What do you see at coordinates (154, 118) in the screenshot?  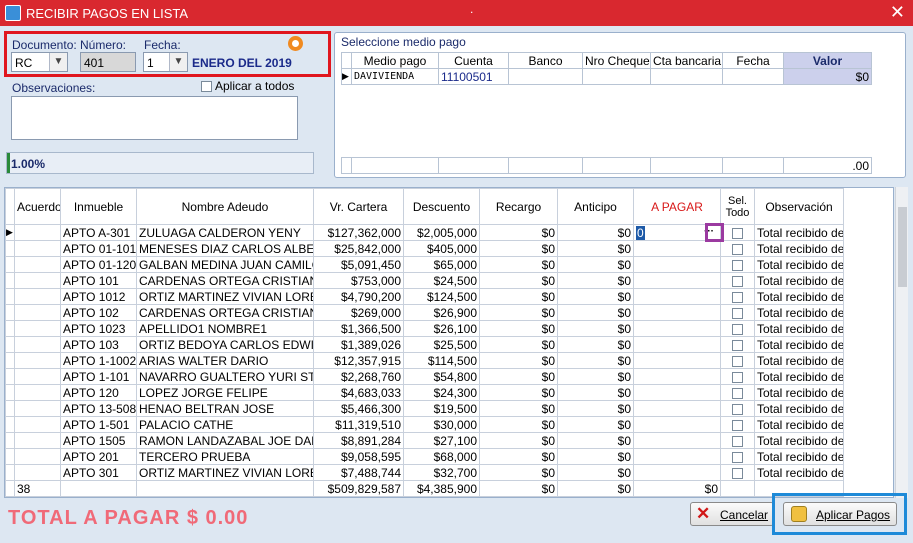 I see `observaciones-input` at bounding box center [154, 118].